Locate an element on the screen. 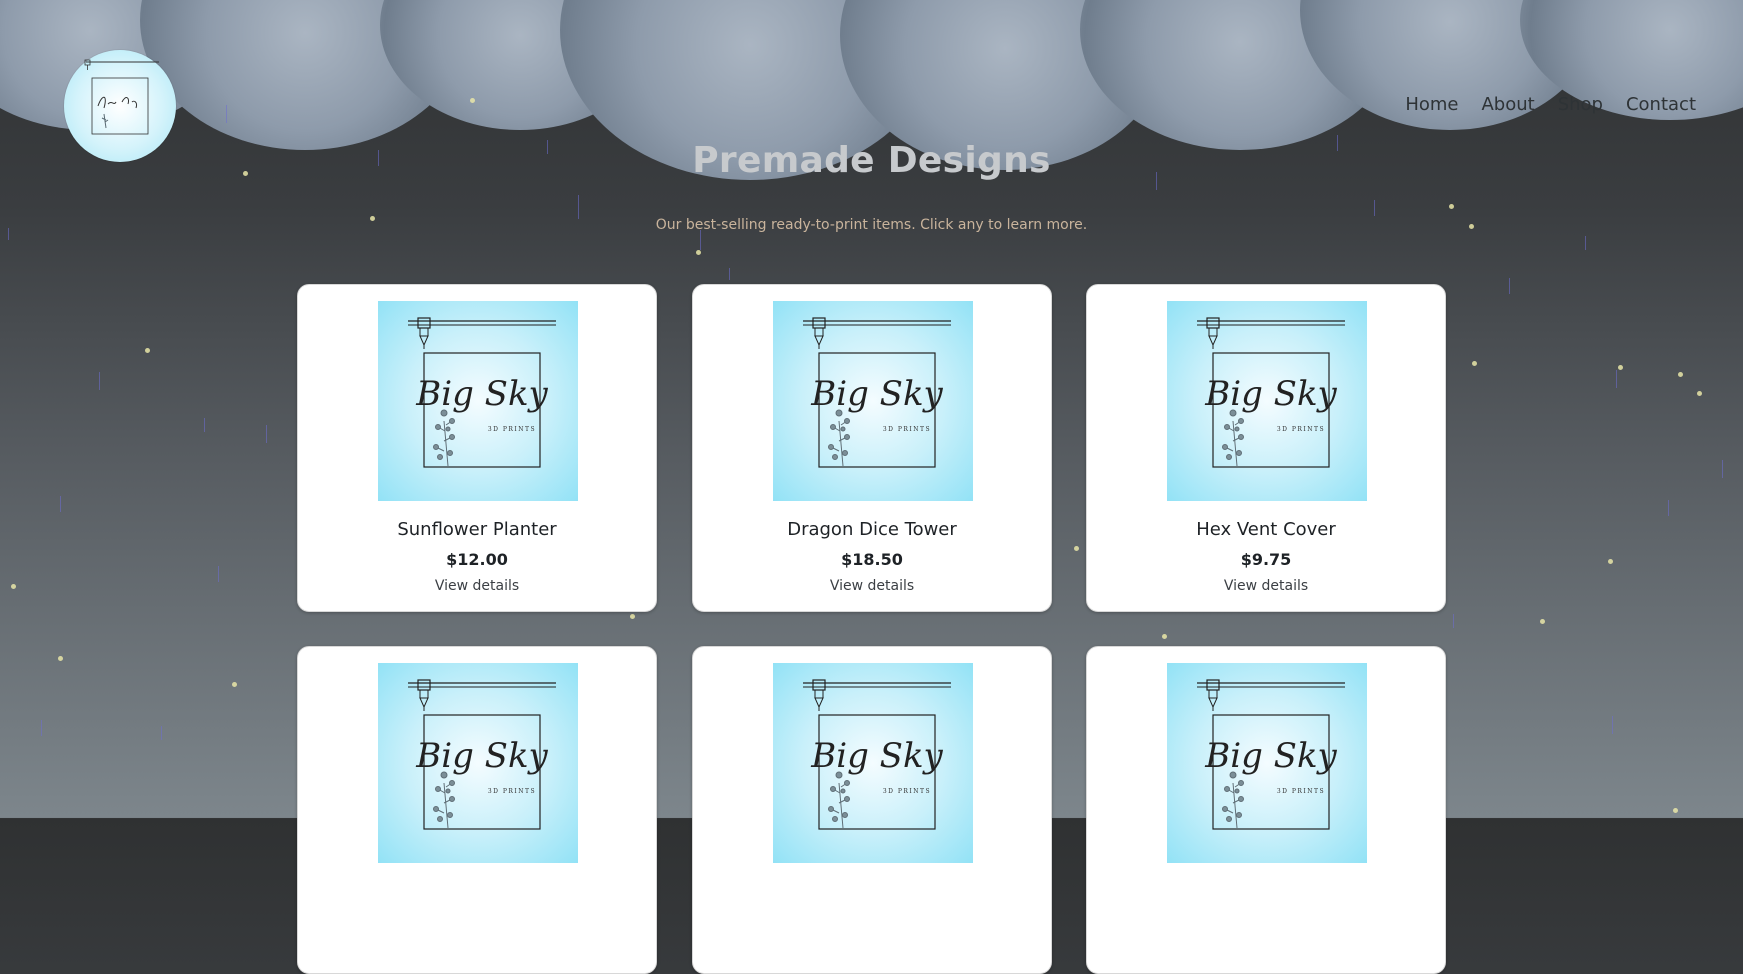 Image resolution: width=1743 pixels, height=974 pixels. product-name: Sunflower Planter is located at coordinates (477, 529).